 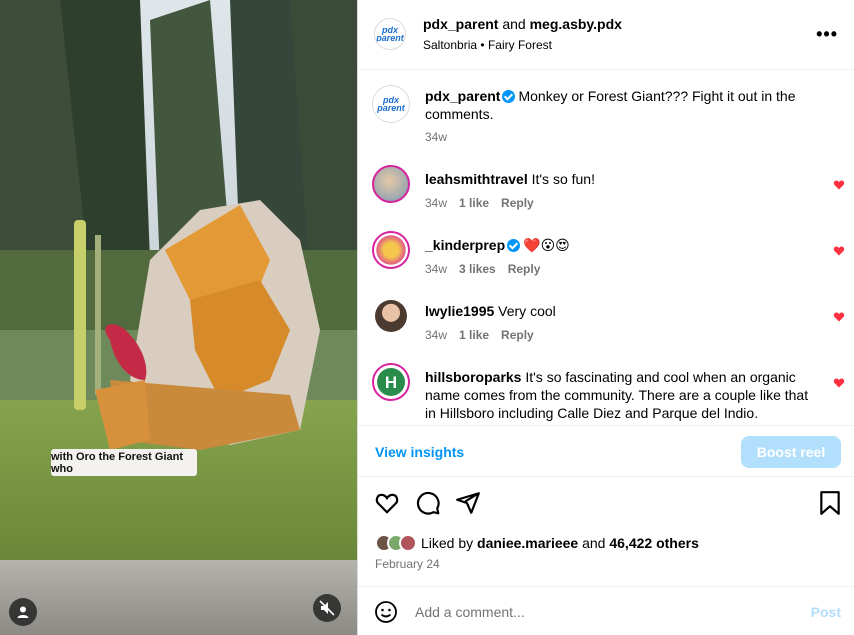 What do you see at coordinates (527, 311) in the screenshot?
I see `comment-body: Very cool` at bounding box center [527, 311].